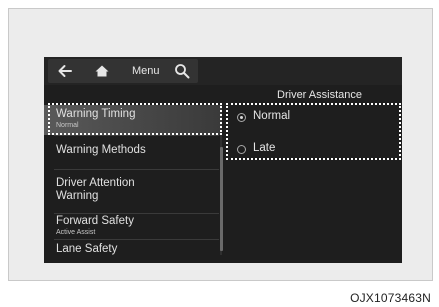 Image resolution: width=439 pixels, height=307 pixels. I want to click on menu-button: Menu, so click(146, 71).